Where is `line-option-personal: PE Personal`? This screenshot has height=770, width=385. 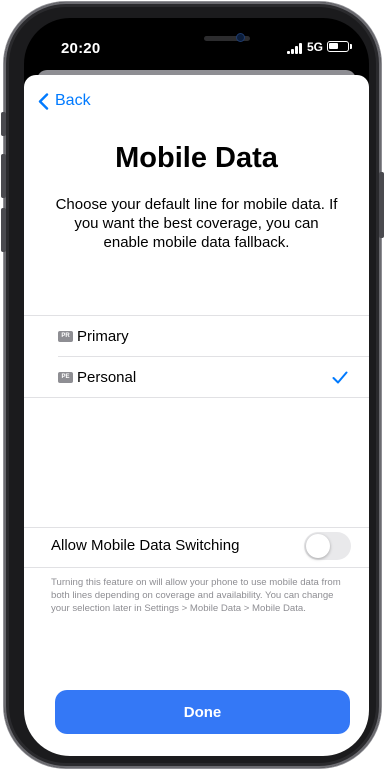 line-option-personal: PE Personal is located at coordinates (196, 377).